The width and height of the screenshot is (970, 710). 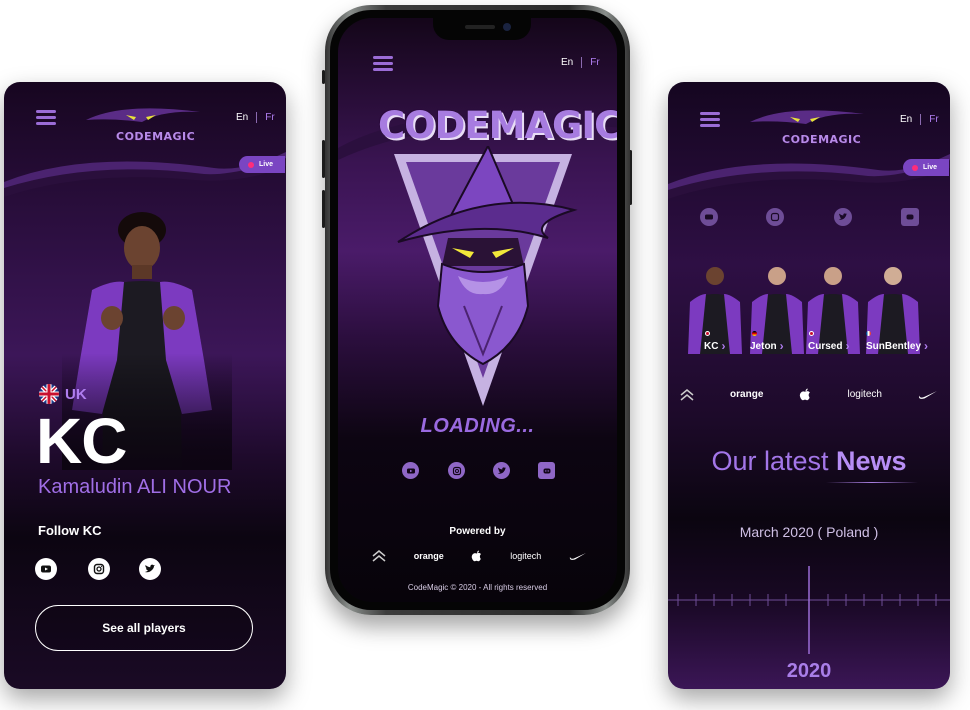 I want to click on follow-label: Follow KC, so click(x=70, y=530).